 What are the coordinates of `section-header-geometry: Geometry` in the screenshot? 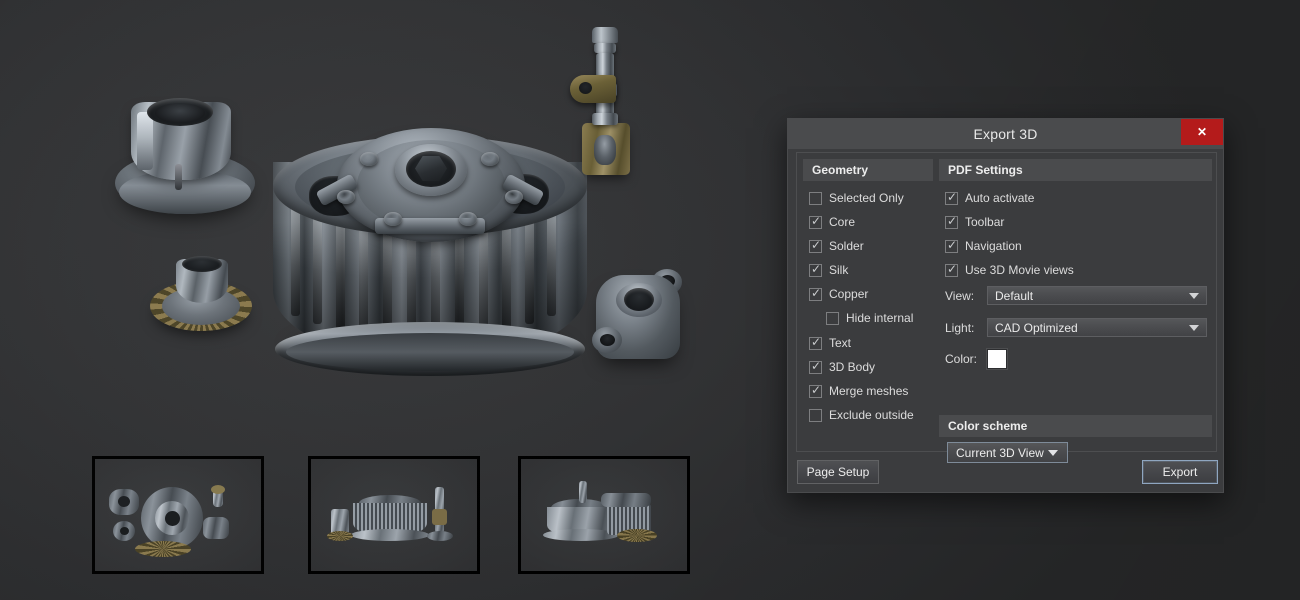 It's located at (868, 170).